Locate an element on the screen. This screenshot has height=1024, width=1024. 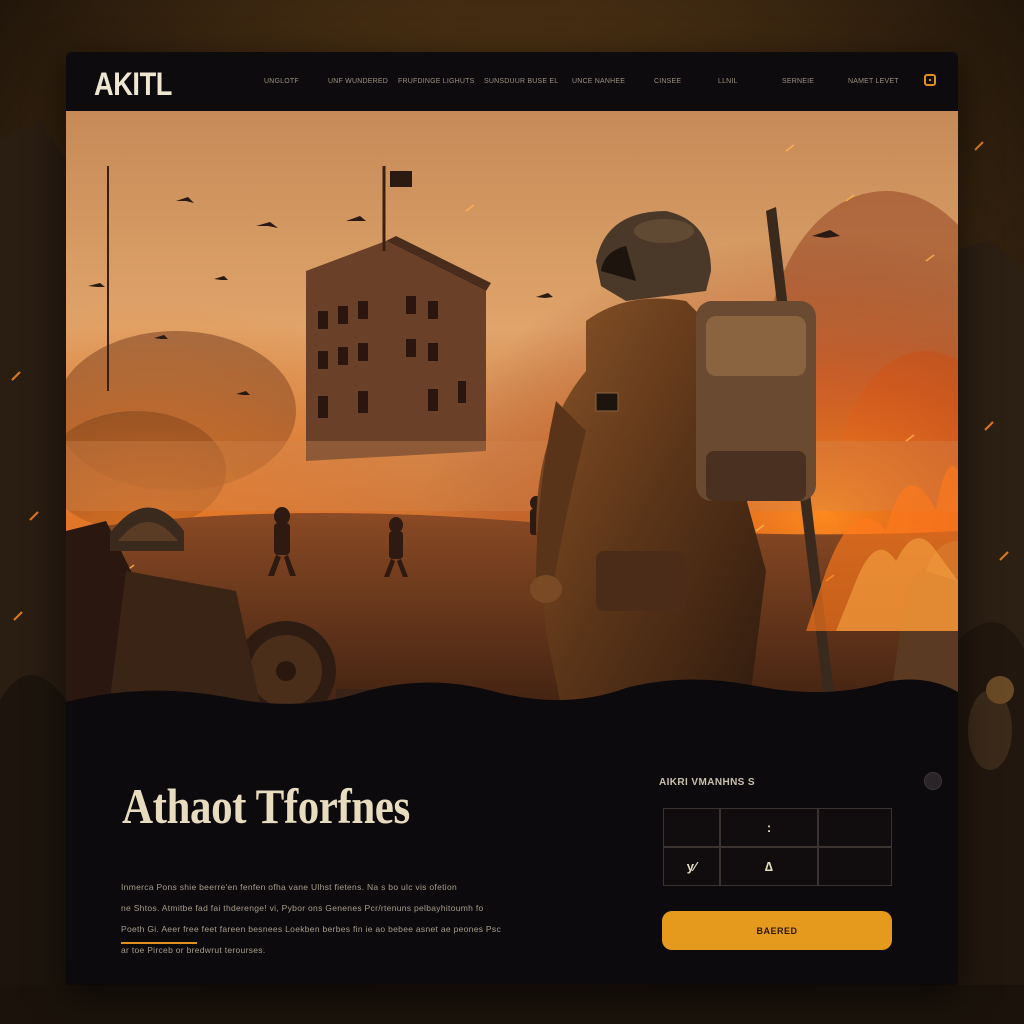
hero-headline: Athaot Tforfnes is located at coordinates (266, 806).